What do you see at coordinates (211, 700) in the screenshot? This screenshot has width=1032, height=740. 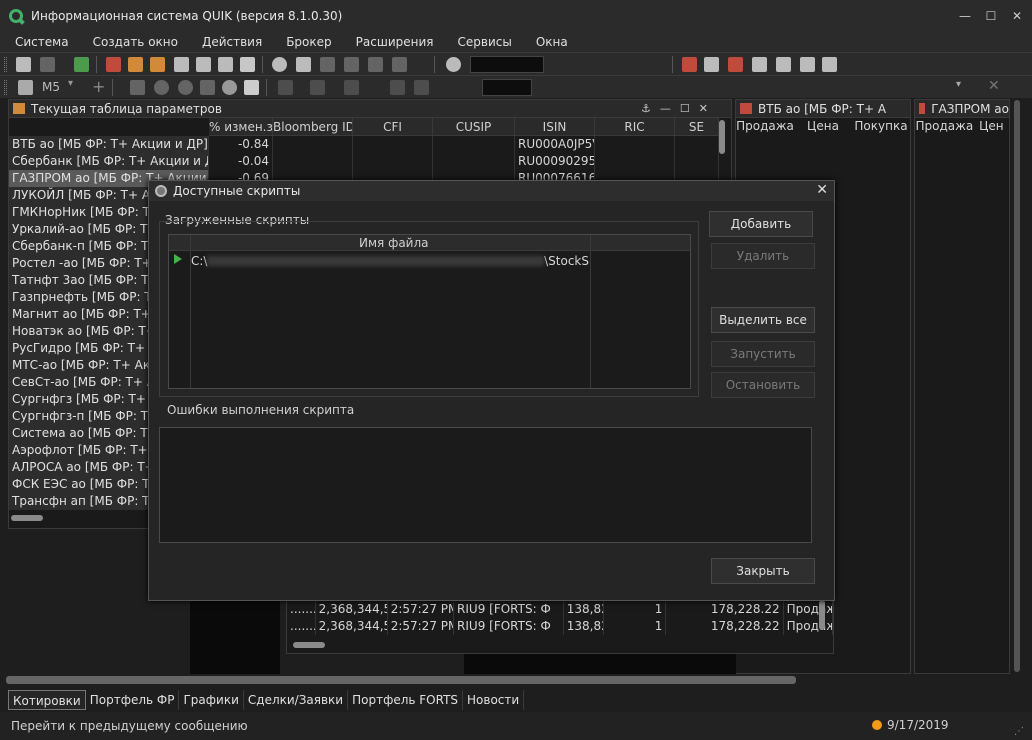 I see `tab-charts: Графики` at bounding box center [211, 700].